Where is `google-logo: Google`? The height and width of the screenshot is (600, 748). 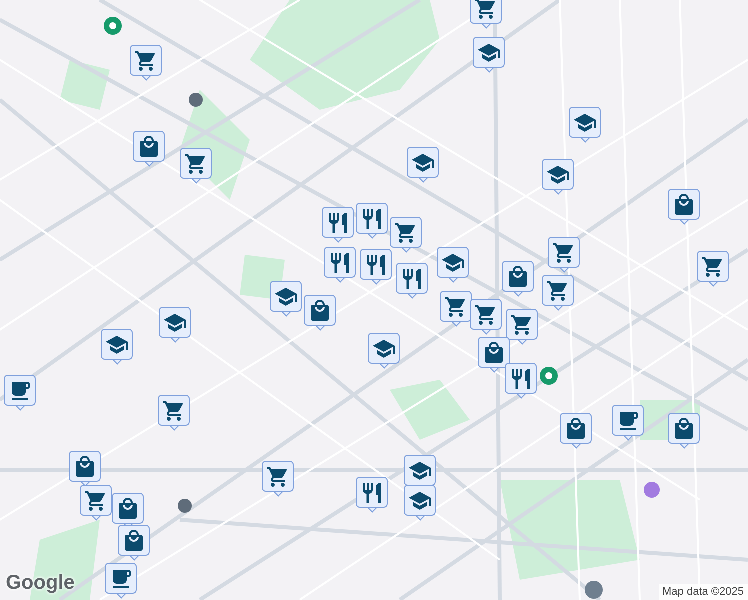
google-logo: Google is located at coordinates (40, 583).